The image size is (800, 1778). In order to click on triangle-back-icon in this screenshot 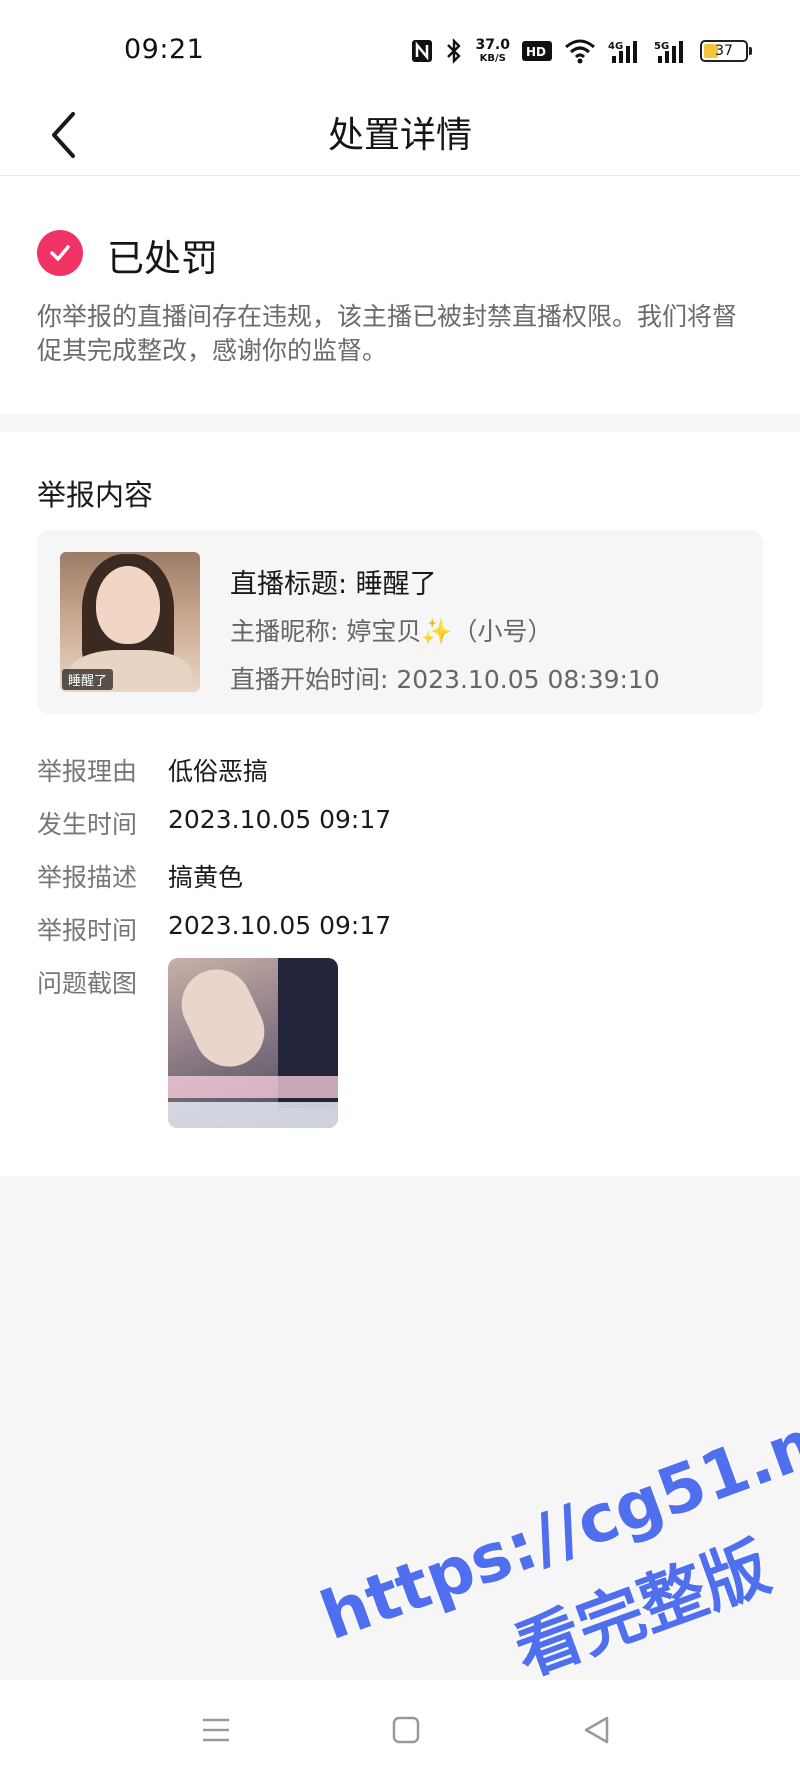, I will do `click(596, 1730)`.